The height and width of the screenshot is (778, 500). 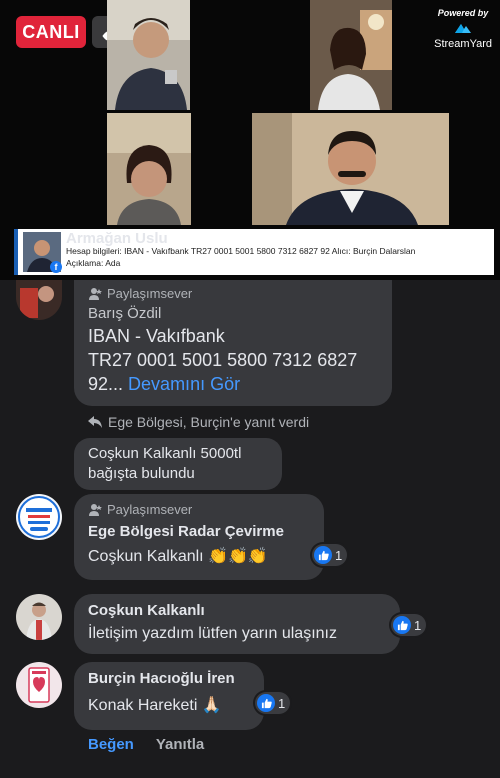 What do you see at coordinates (180, 744) in the screenshot?
I see `reply-button: Yanıtla` at bounding box center [180, 744].